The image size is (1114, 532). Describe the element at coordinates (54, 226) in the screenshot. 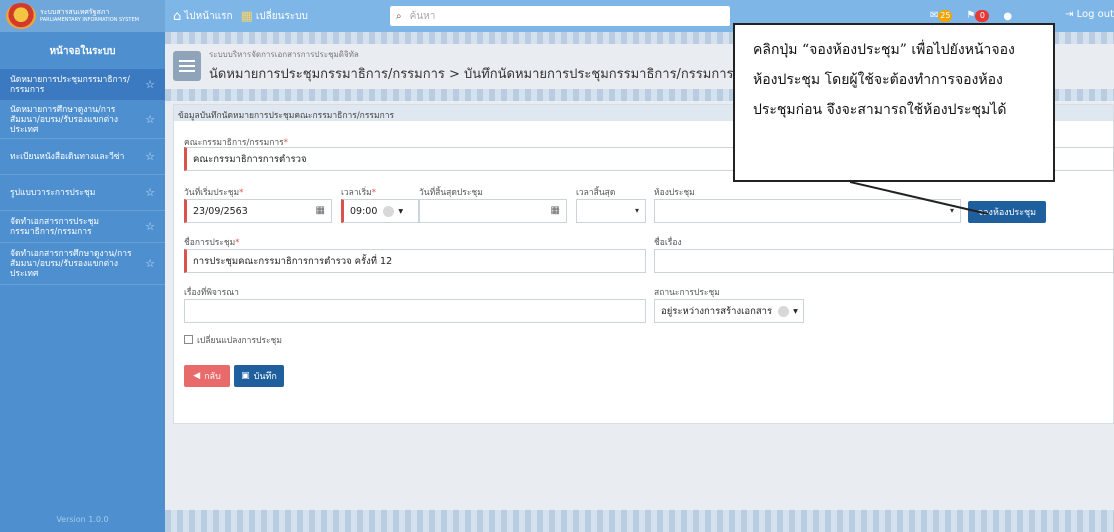

I see `sidebar-item-label: จัดทำเอกสารการประชุมกรรมาธิการ/กรรมการ` at that location.